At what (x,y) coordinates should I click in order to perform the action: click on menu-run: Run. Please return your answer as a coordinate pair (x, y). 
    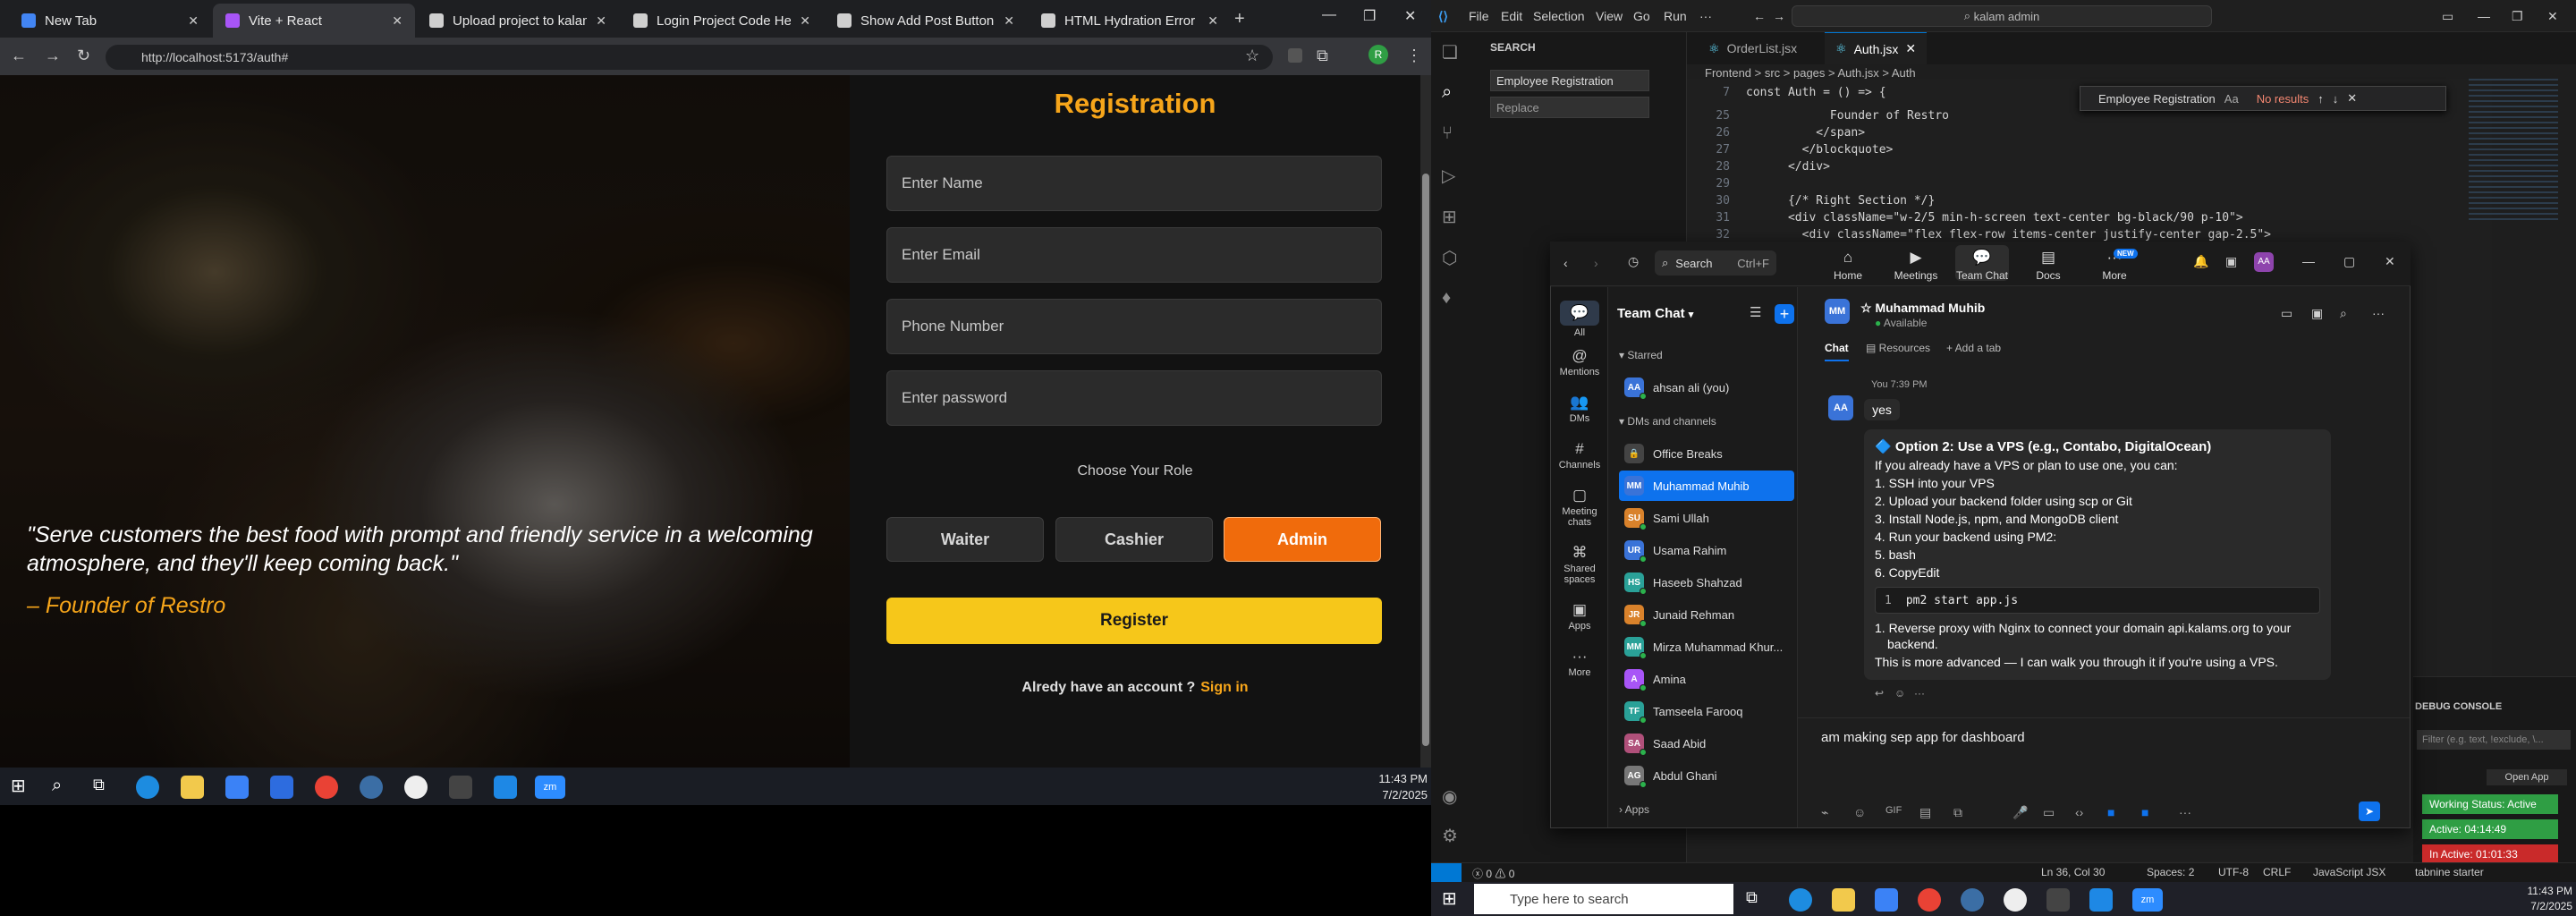
    Looking at the image, I should click on (1675, 16).